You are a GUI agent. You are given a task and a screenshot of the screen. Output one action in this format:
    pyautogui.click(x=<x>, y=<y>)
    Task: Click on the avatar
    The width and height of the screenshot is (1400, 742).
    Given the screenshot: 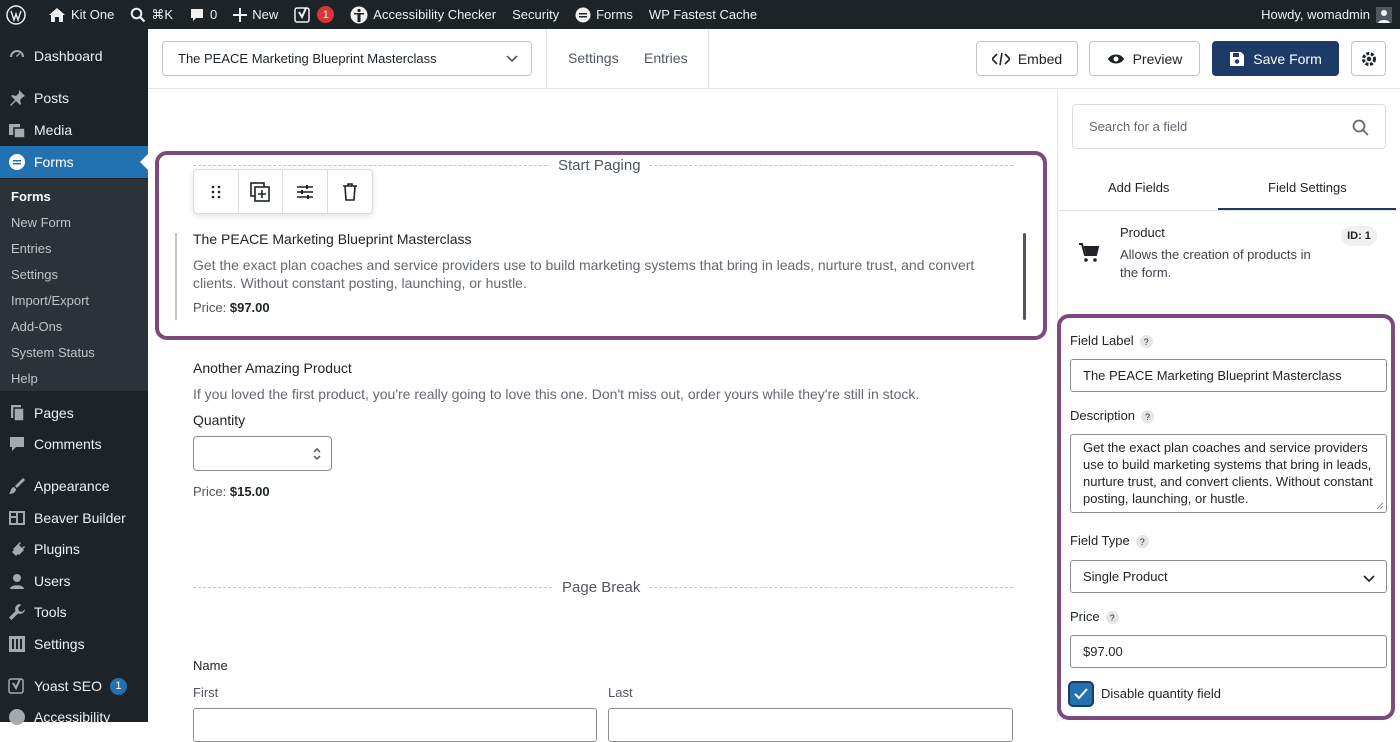 What is the action you would take?
    pyautogui.click(x=1384, y=14)
    